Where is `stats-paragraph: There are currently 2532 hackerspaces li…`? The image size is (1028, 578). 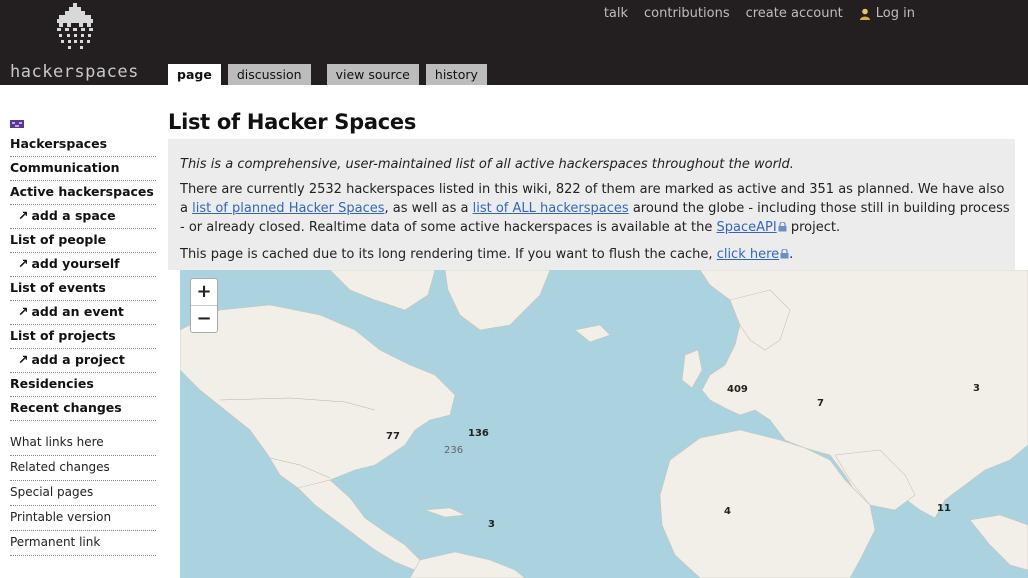 stats-paragraph: There are currently 2532 hackerspaces li… is located at coordinates (595, 208).